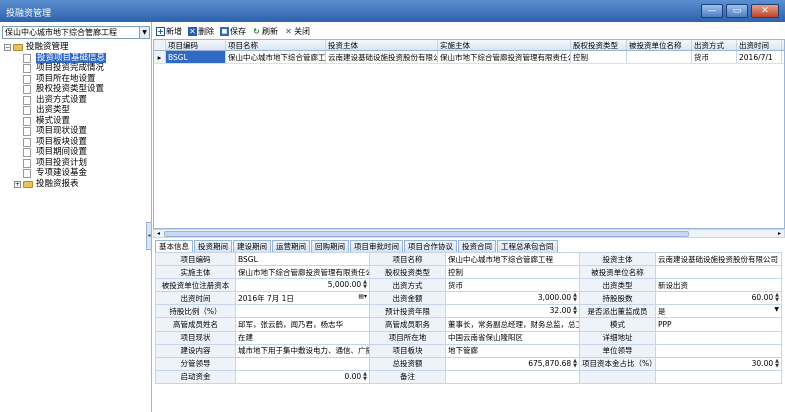  Describe the element at coordinates (382, 57) in the screenshot. I see `table-cell: 云南建设基础设施投资股份有限公司` at that location.